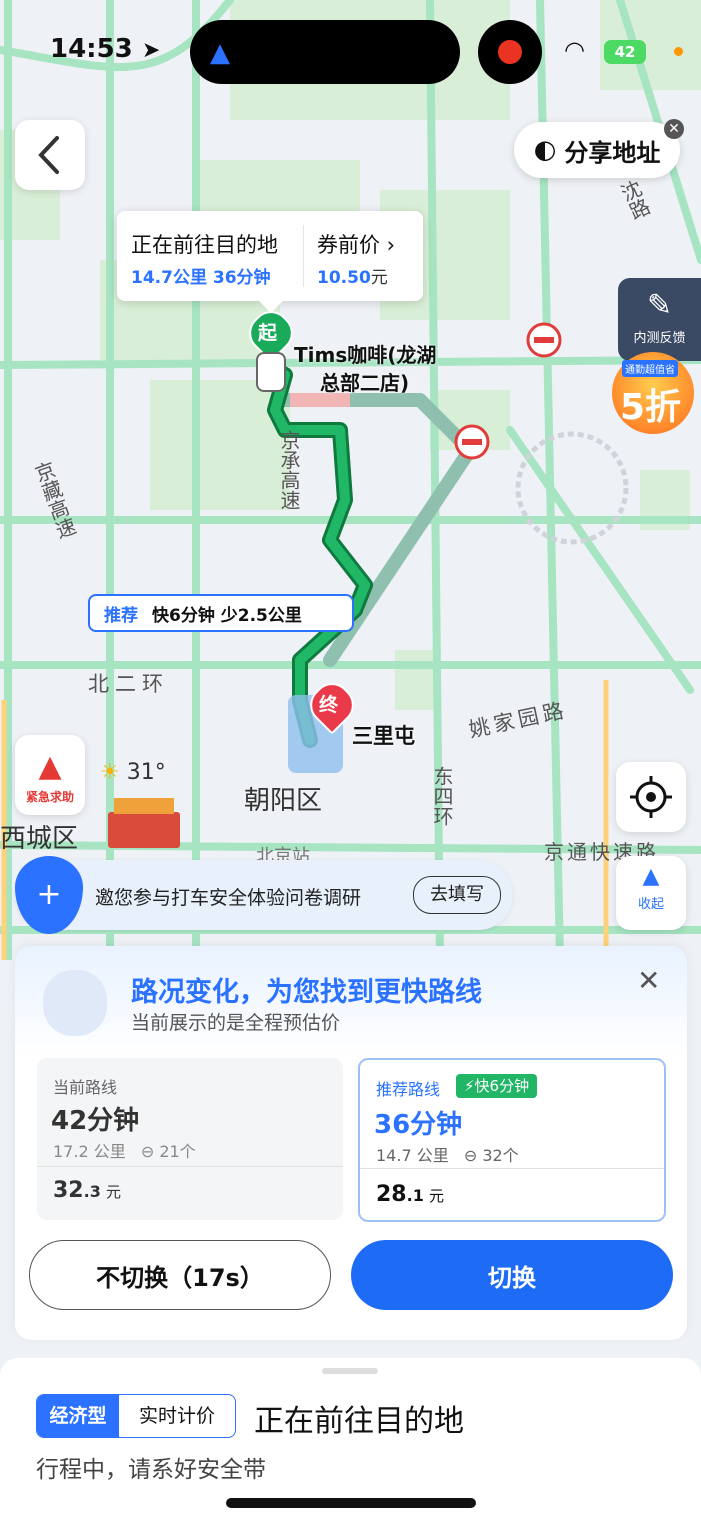 This screenshot has height=1524, width=701. What do you see at coordinates (651, 876) in the screenshot?
I see `chevron-up-icon: ▲` at bounding box center [651, 876].